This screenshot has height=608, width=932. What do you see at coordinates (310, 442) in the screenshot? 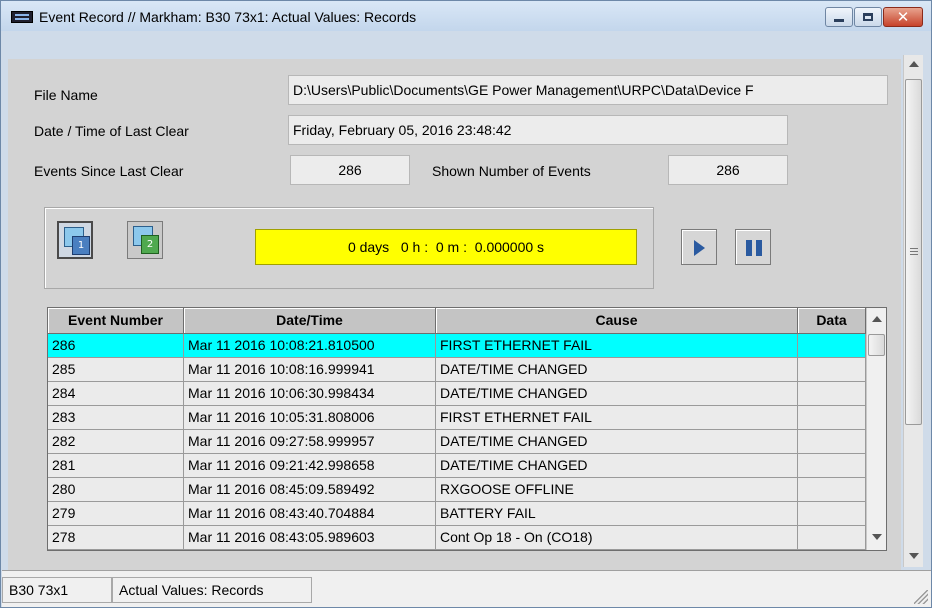
I see `date-time-cell: Mar 11 2016 09:27:58.999957` at bounding box center [310, 442].